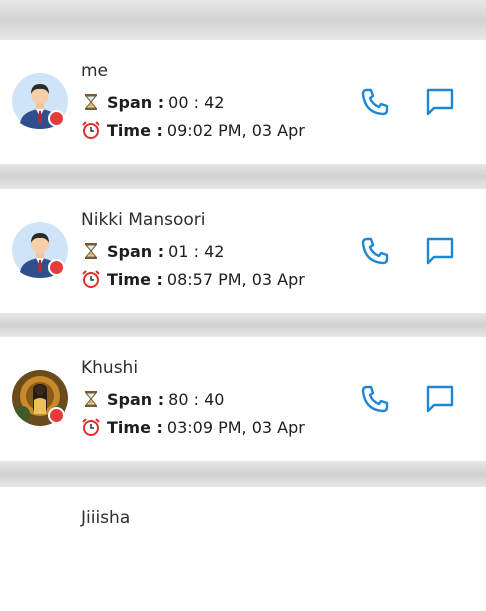  I want to click on span-value: 00 : 42, so click(196, 102).